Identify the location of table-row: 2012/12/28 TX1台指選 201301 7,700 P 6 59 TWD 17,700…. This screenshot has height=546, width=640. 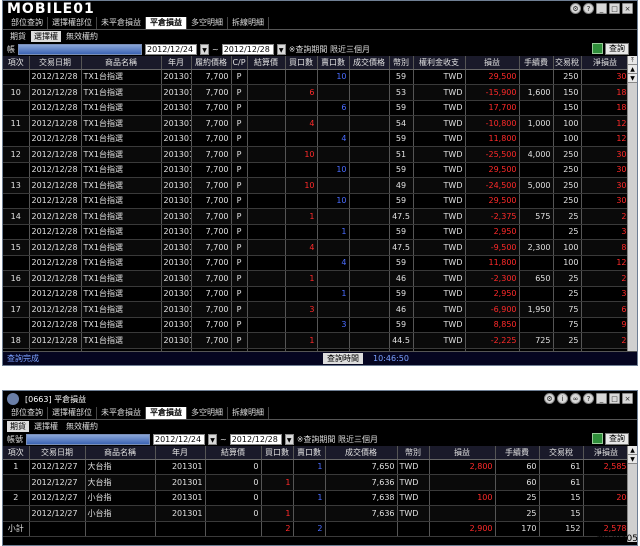
(316, 108).